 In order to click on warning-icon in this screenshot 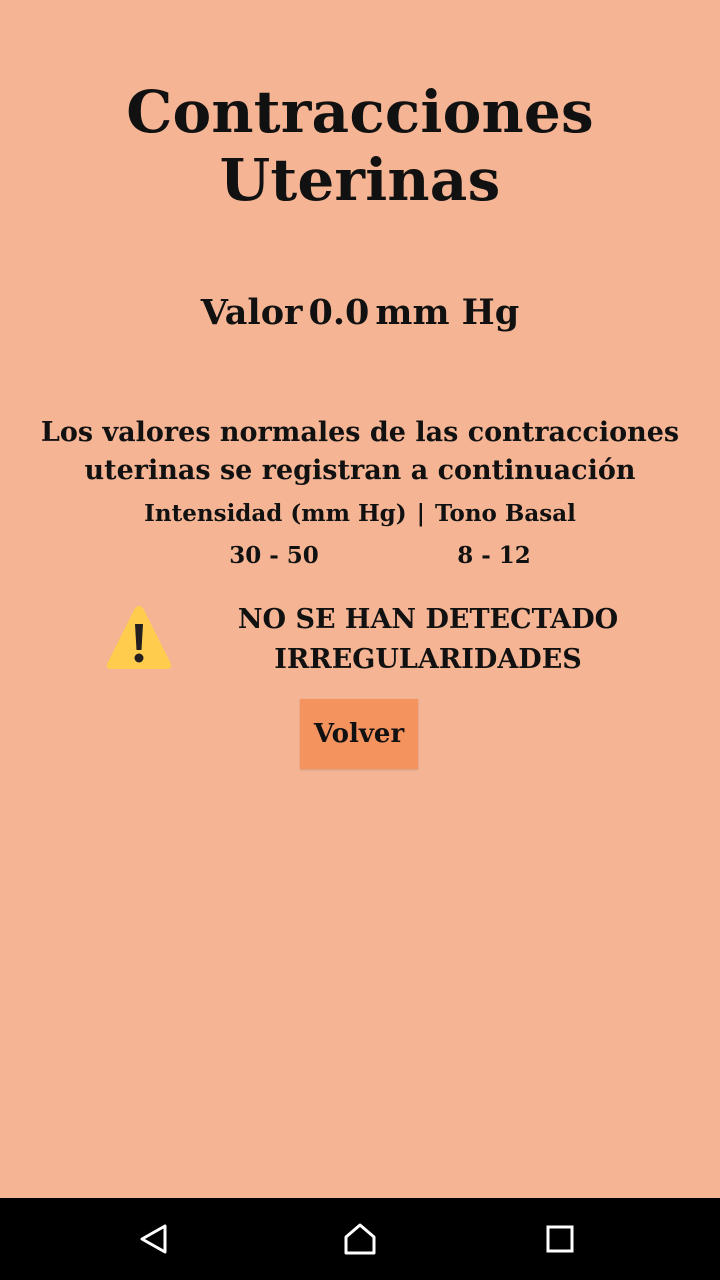, I will do `click(139, 637)`.